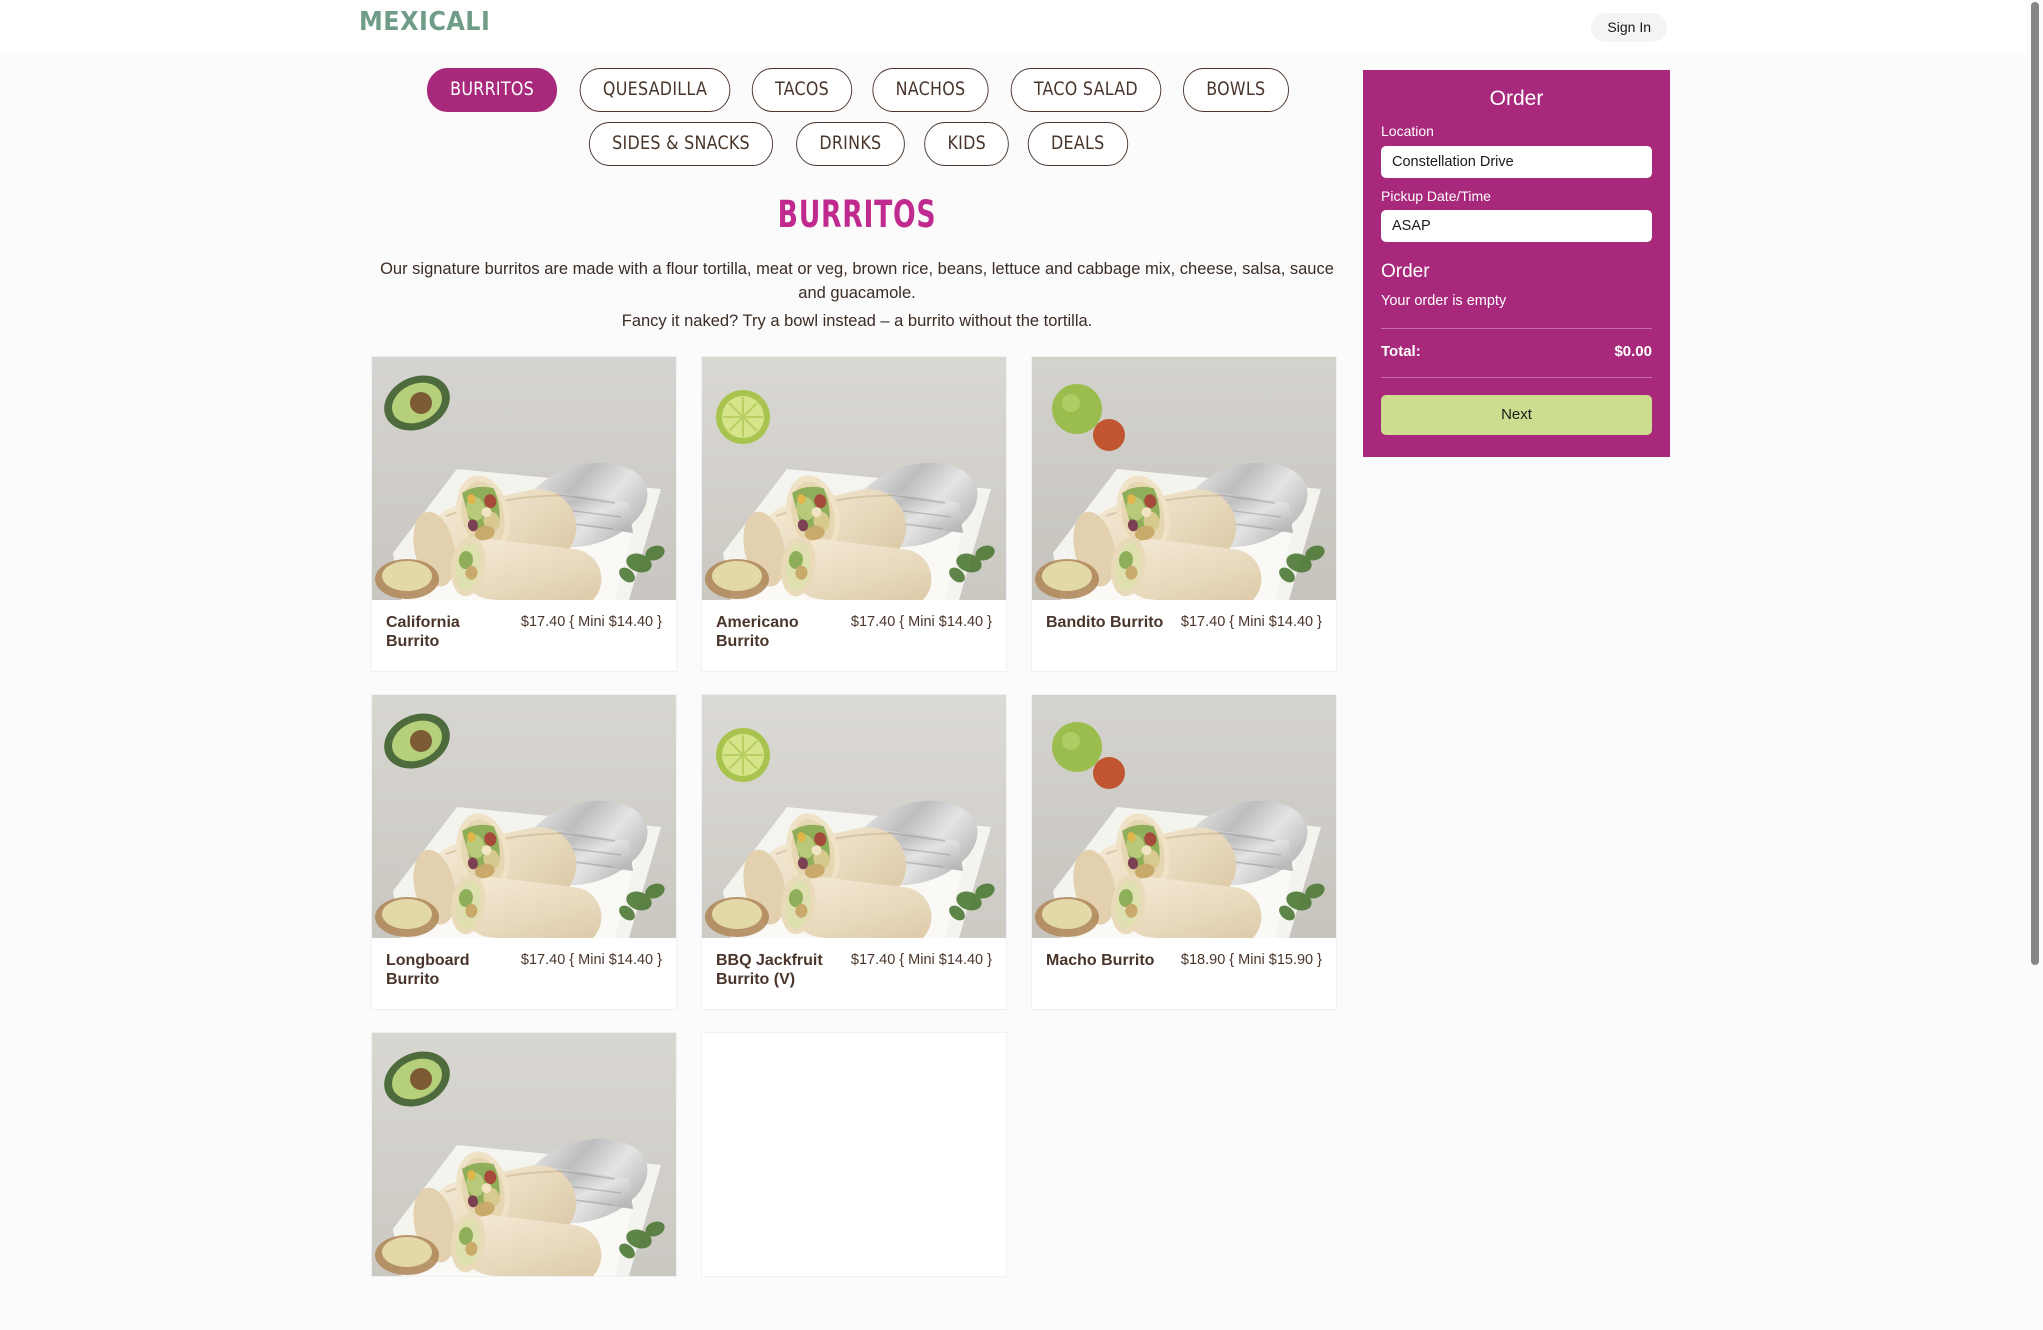 The width and height of the screenshot is (2043, 1330). What do you see at coordinates (491, 90) in the screenshot?
I see `tab-burritos: BURRITOS` at bounding box center [491, 90].